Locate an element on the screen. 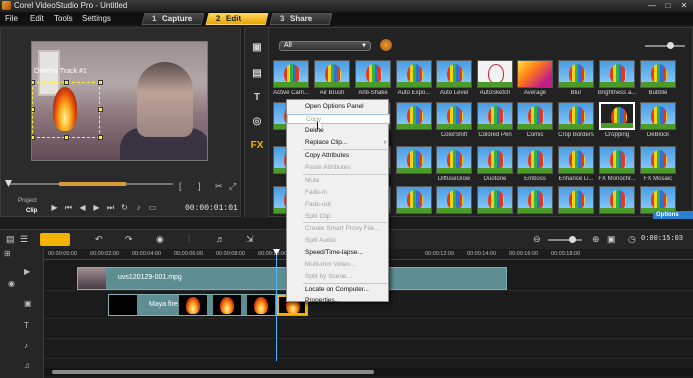 Image resolution: width=693 pixels, height=378 pixels. timeline-scrollbar is located at coordinates (368, 372).